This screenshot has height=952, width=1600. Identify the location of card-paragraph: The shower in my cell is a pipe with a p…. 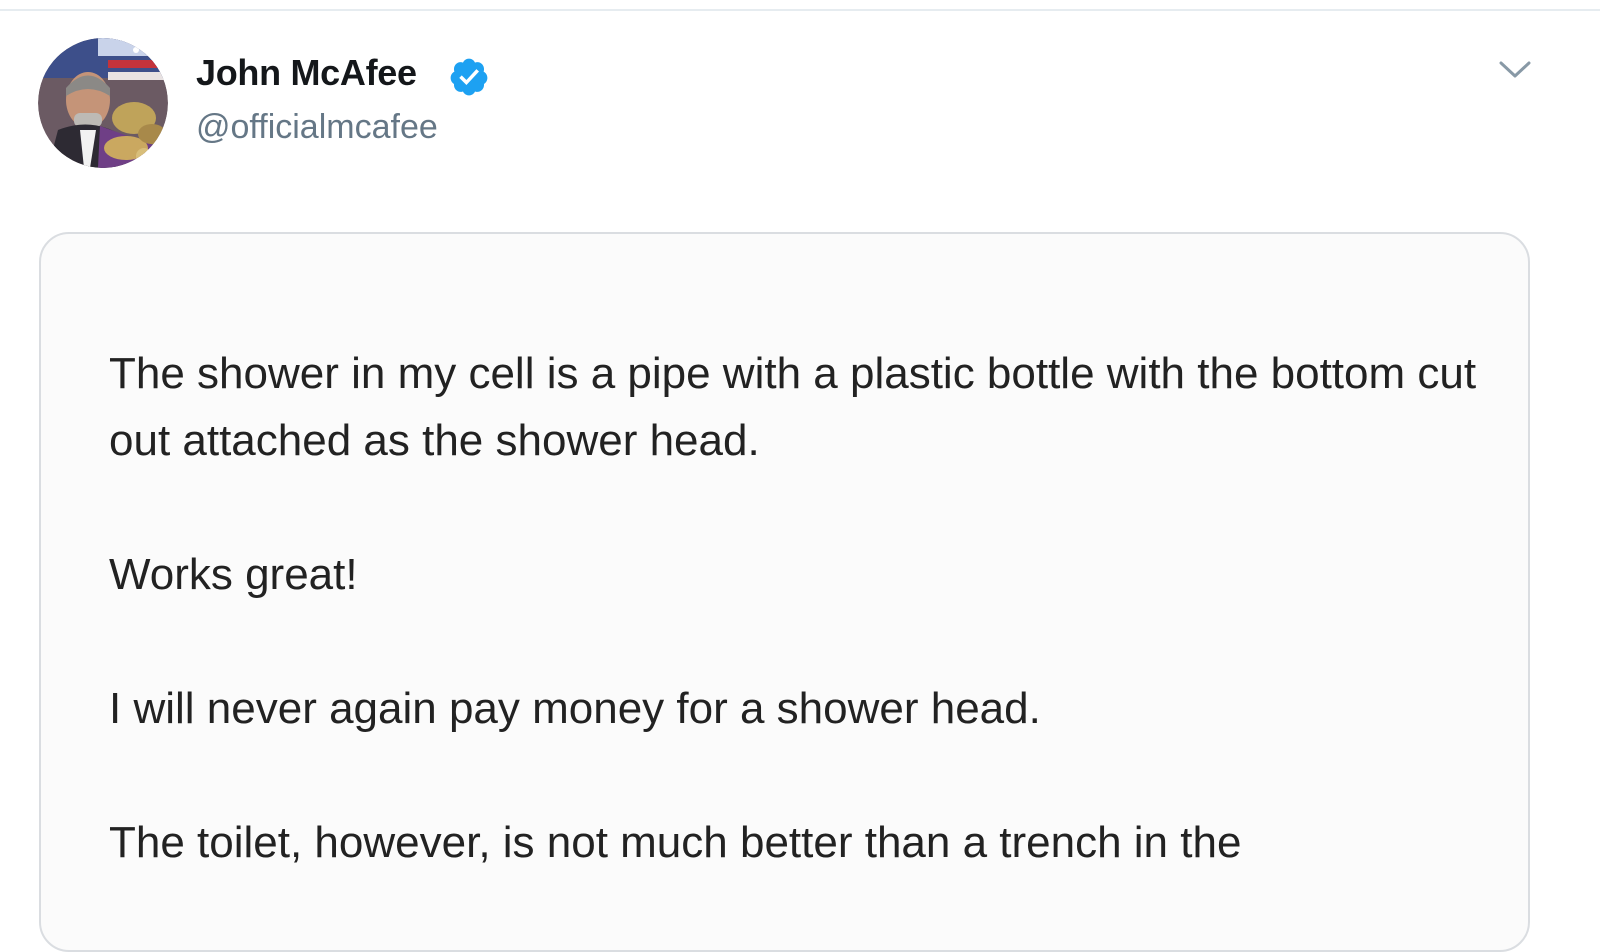
(793, 407).